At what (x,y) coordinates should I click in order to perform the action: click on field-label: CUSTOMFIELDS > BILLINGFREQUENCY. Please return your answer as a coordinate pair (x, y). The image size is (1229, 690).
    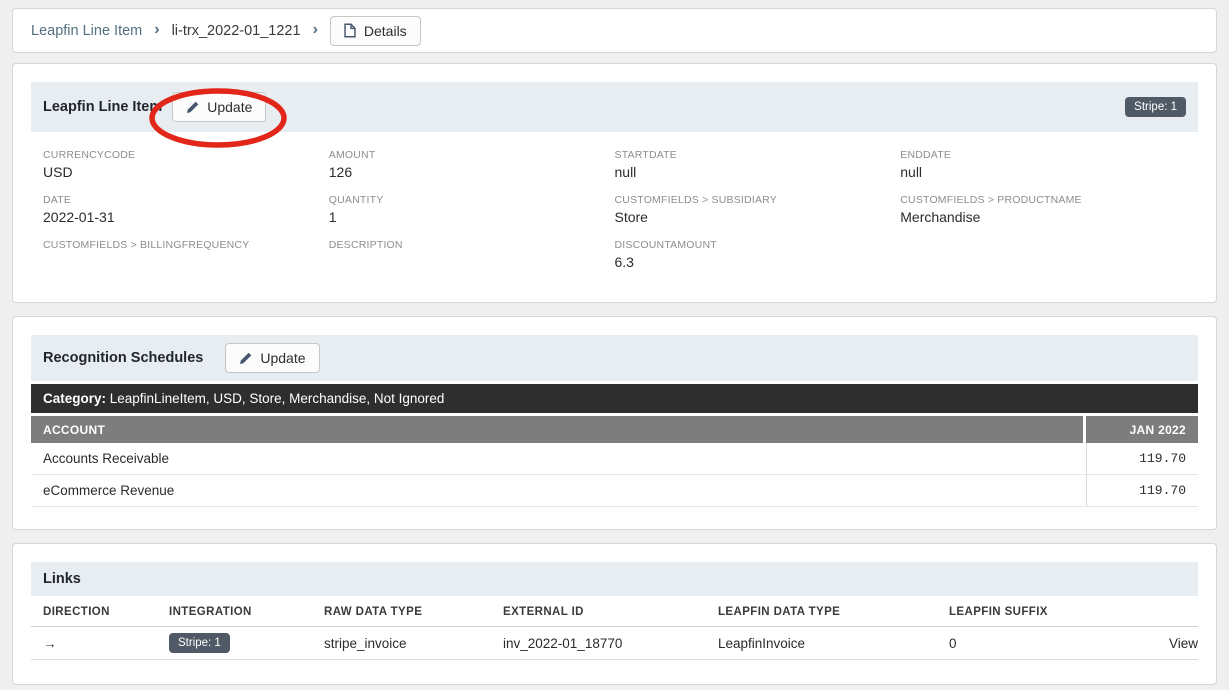
    Looking at the image, I should click on (146, 245).